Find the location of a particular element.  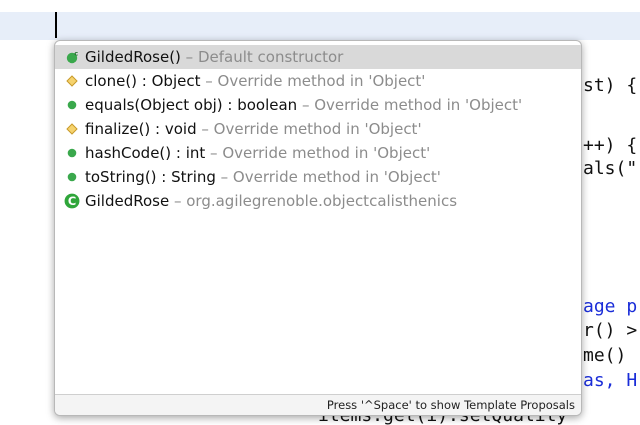

proposal-description: – org.agilegrenoble.objectcalisthenics is located at coordinates (313, 201).